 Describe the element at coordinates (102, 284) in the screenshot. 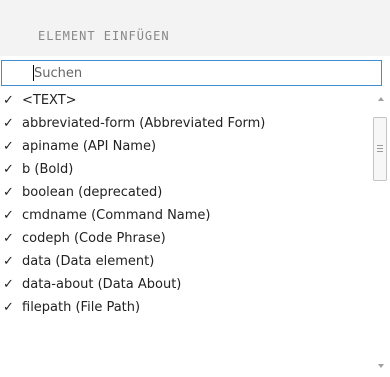

I see `list-item-label: data-about (Data About)` at that location.